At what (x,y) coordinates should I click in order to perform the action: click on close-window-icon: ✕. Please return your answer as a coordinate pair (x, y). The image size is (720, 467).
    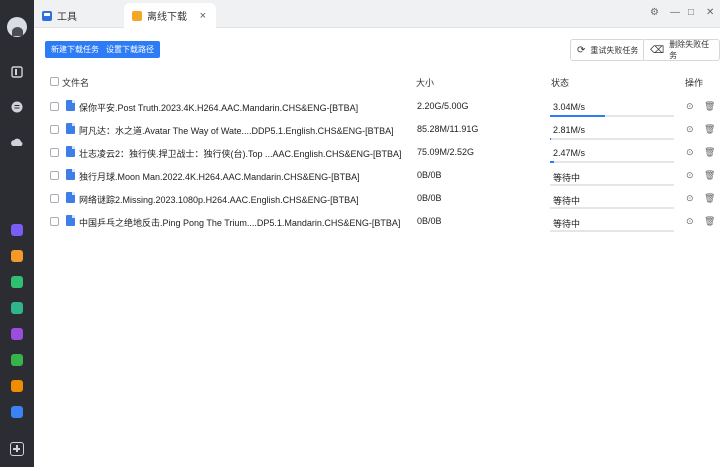
    Looking at the image, I should click on (710, 12).